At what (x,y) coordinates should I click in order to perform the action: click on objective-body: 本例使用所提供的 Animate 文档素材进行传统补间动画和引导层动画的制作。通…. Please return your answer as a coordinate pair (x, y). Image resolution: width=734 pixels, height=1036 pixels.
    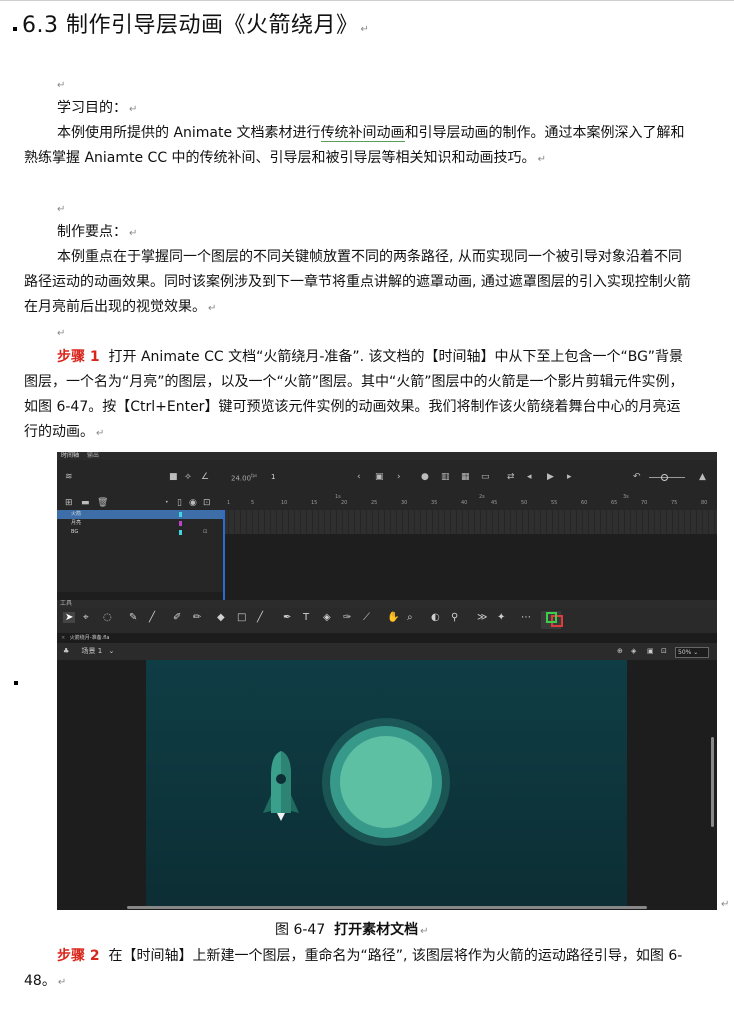
    Looking at the image, I should click on (354, 145).